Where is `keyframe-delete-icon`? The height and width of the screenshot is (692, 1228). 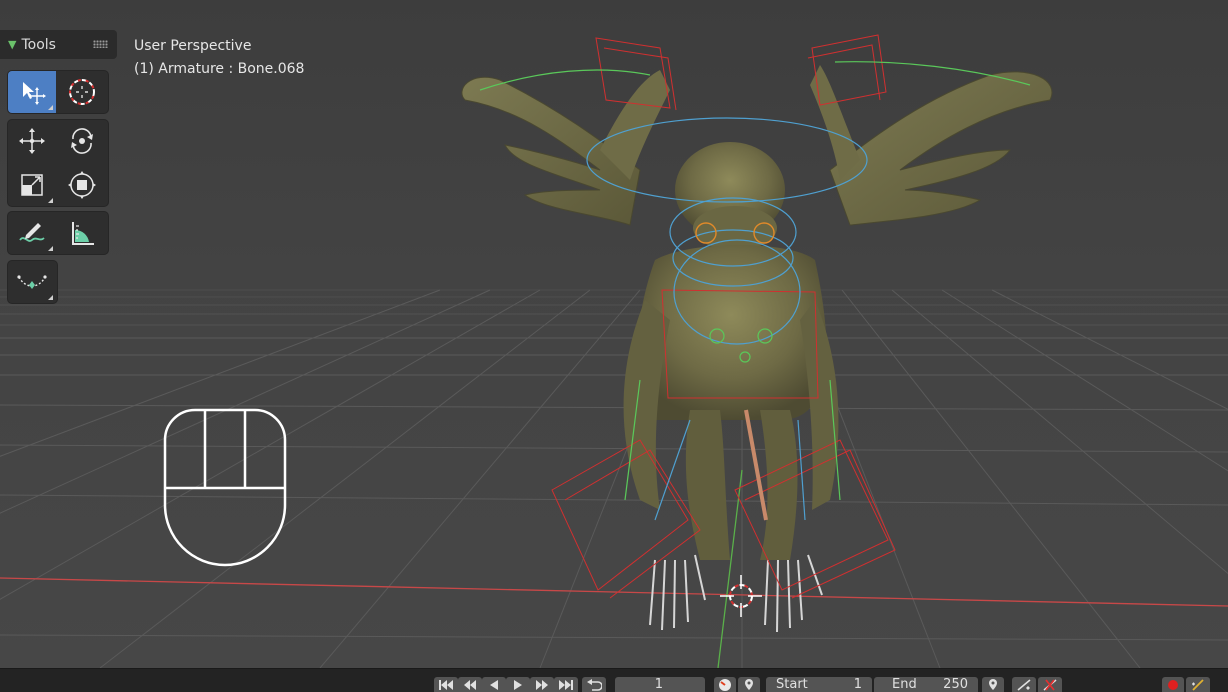 keyframe-delete-icon is located at coordinates (1050, 684).